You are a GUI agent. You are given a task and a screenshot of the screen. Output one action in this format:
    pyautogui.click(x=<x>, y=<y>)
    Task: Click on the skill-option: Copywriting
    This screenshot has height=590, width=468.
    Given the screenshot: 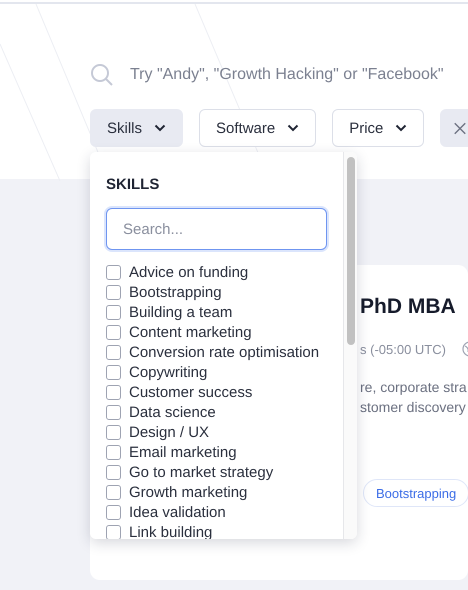 What is the action you would take?
    pyautogui.click(x=168, y=372)
    